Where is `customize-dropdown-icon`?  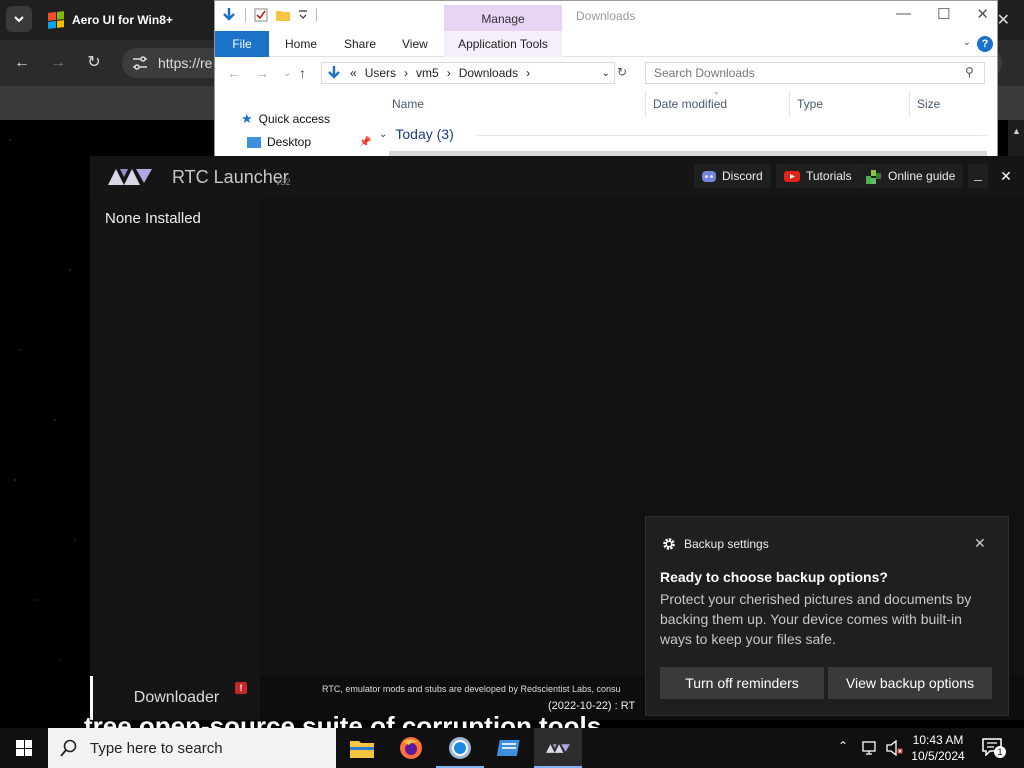 customize-dropdown-icon is located at coordinates (303, 15).